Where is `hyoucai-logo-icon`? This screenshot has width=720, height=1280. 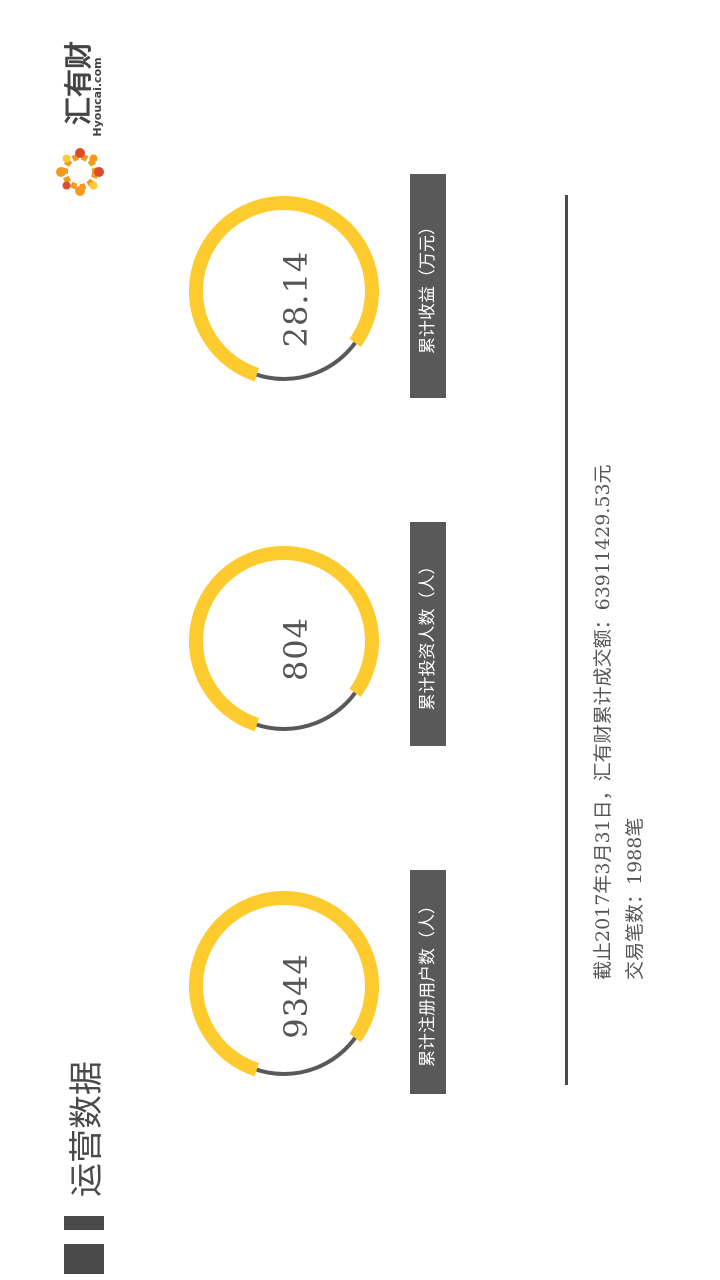
hyoucai-logo-icon is located at coordinates (80, 172).